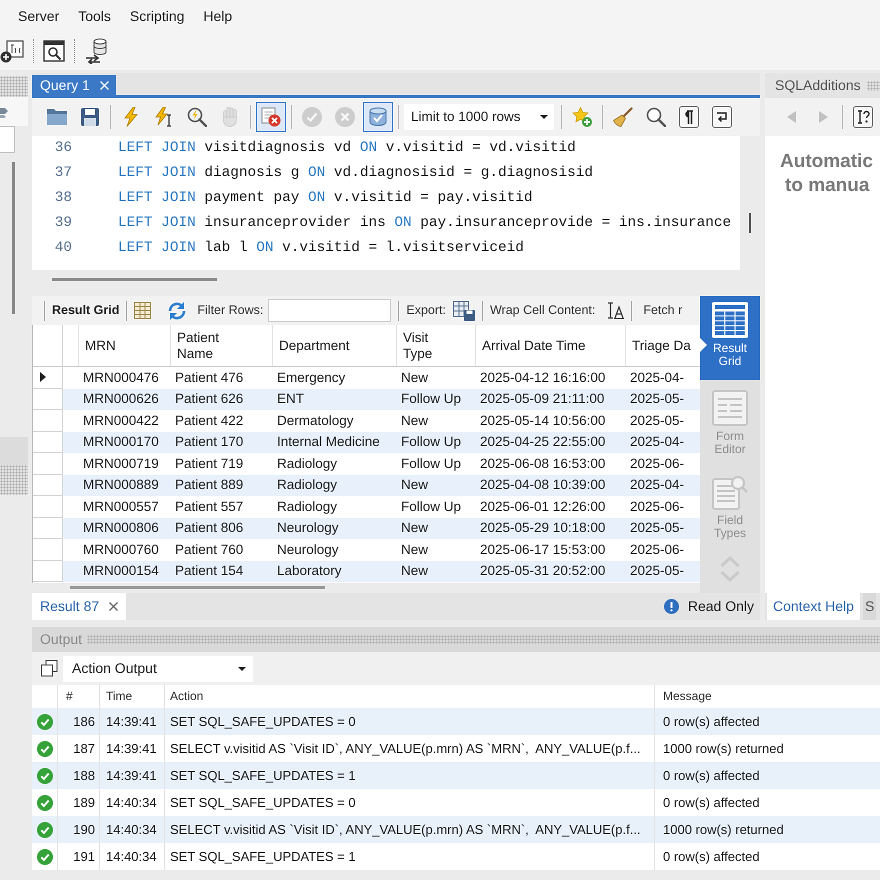 The height and width of the screenshot is (880, 880). What do you see at coordinates (143, 310) in the screenshot?
I see `column-grid-icon` at bounding box center [143, 310].